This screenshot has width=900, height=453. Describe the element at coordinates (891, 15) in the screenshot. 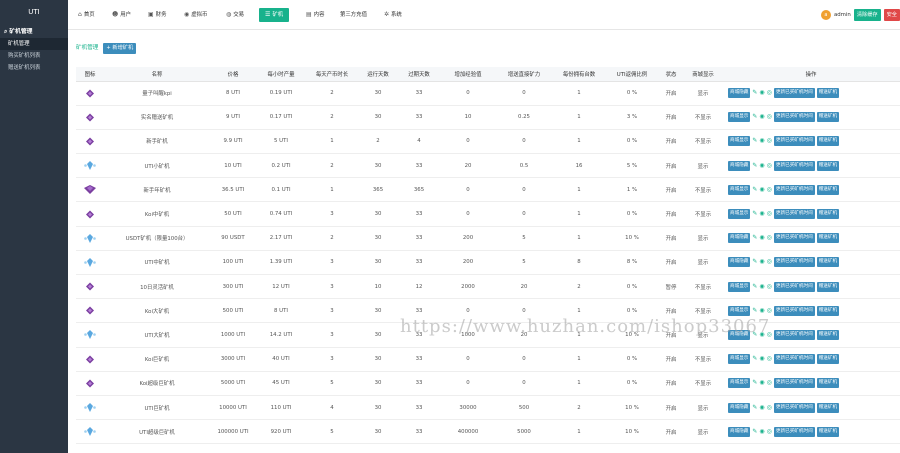

I see `safe-exit-button: 安全` at that location.